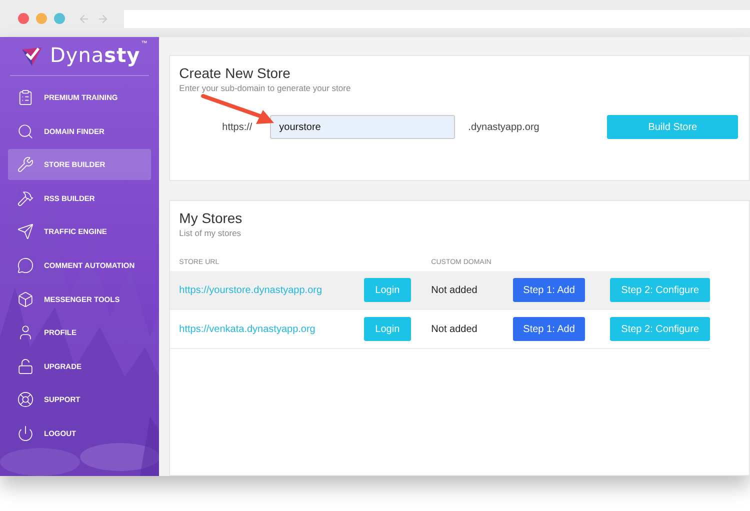  I want to click on unlocked-padlock-icon, so click(25, 366).